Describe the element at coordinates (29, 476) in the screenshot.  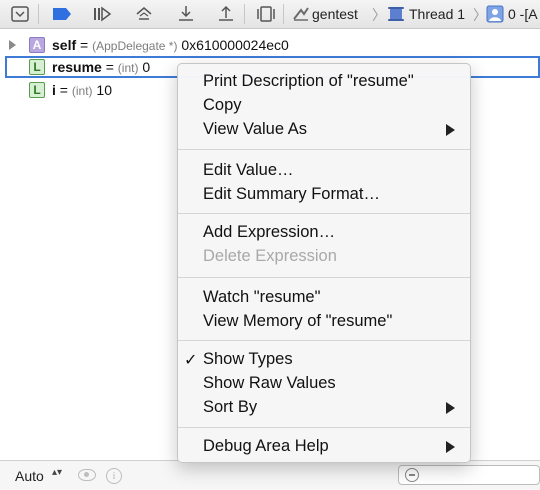
I see `scope-popup-label: Auto` at that location.